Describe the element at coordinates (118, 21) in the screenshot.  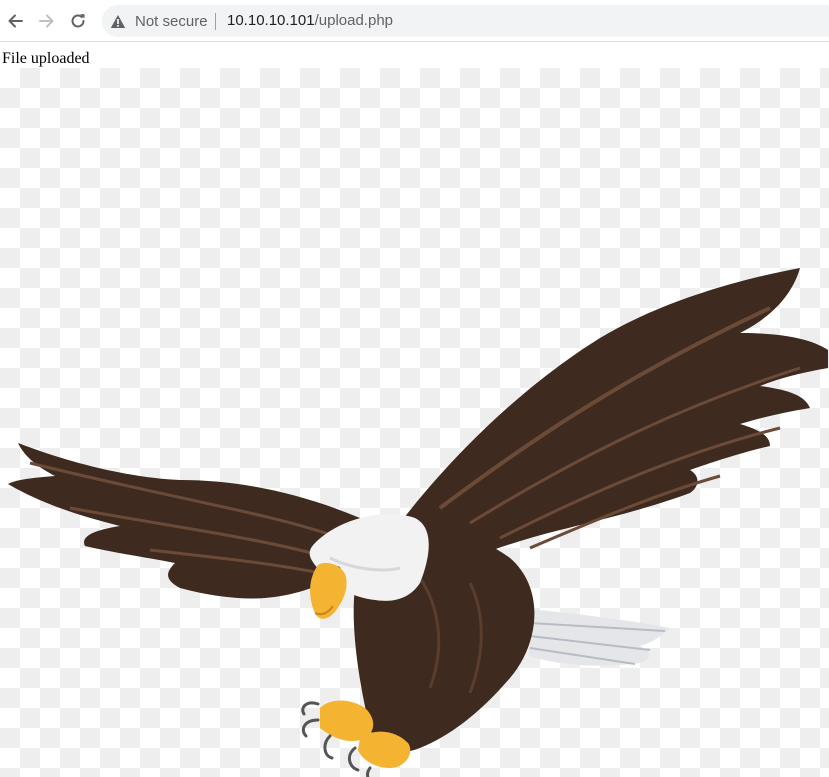
I see `warning-triangle-icon` at that location.